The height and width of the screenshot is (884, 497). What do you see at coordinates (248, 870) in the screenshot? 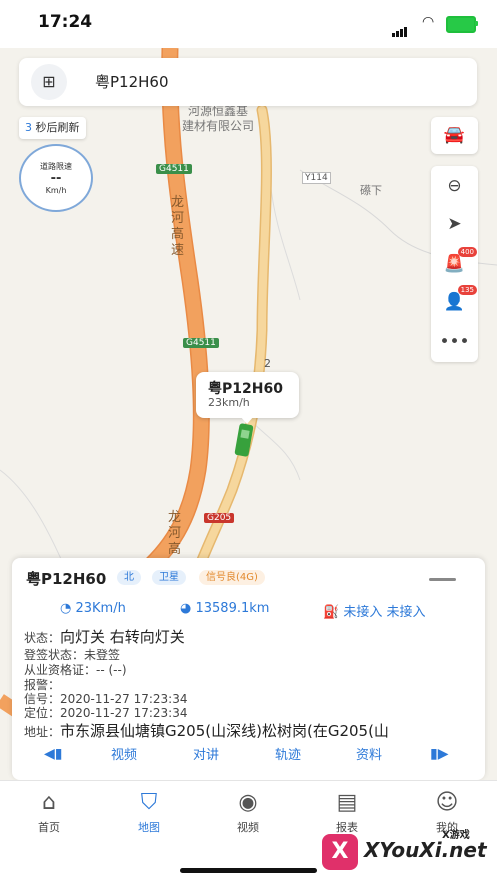
I see `home-indicator` at bounding box center [248, 870].